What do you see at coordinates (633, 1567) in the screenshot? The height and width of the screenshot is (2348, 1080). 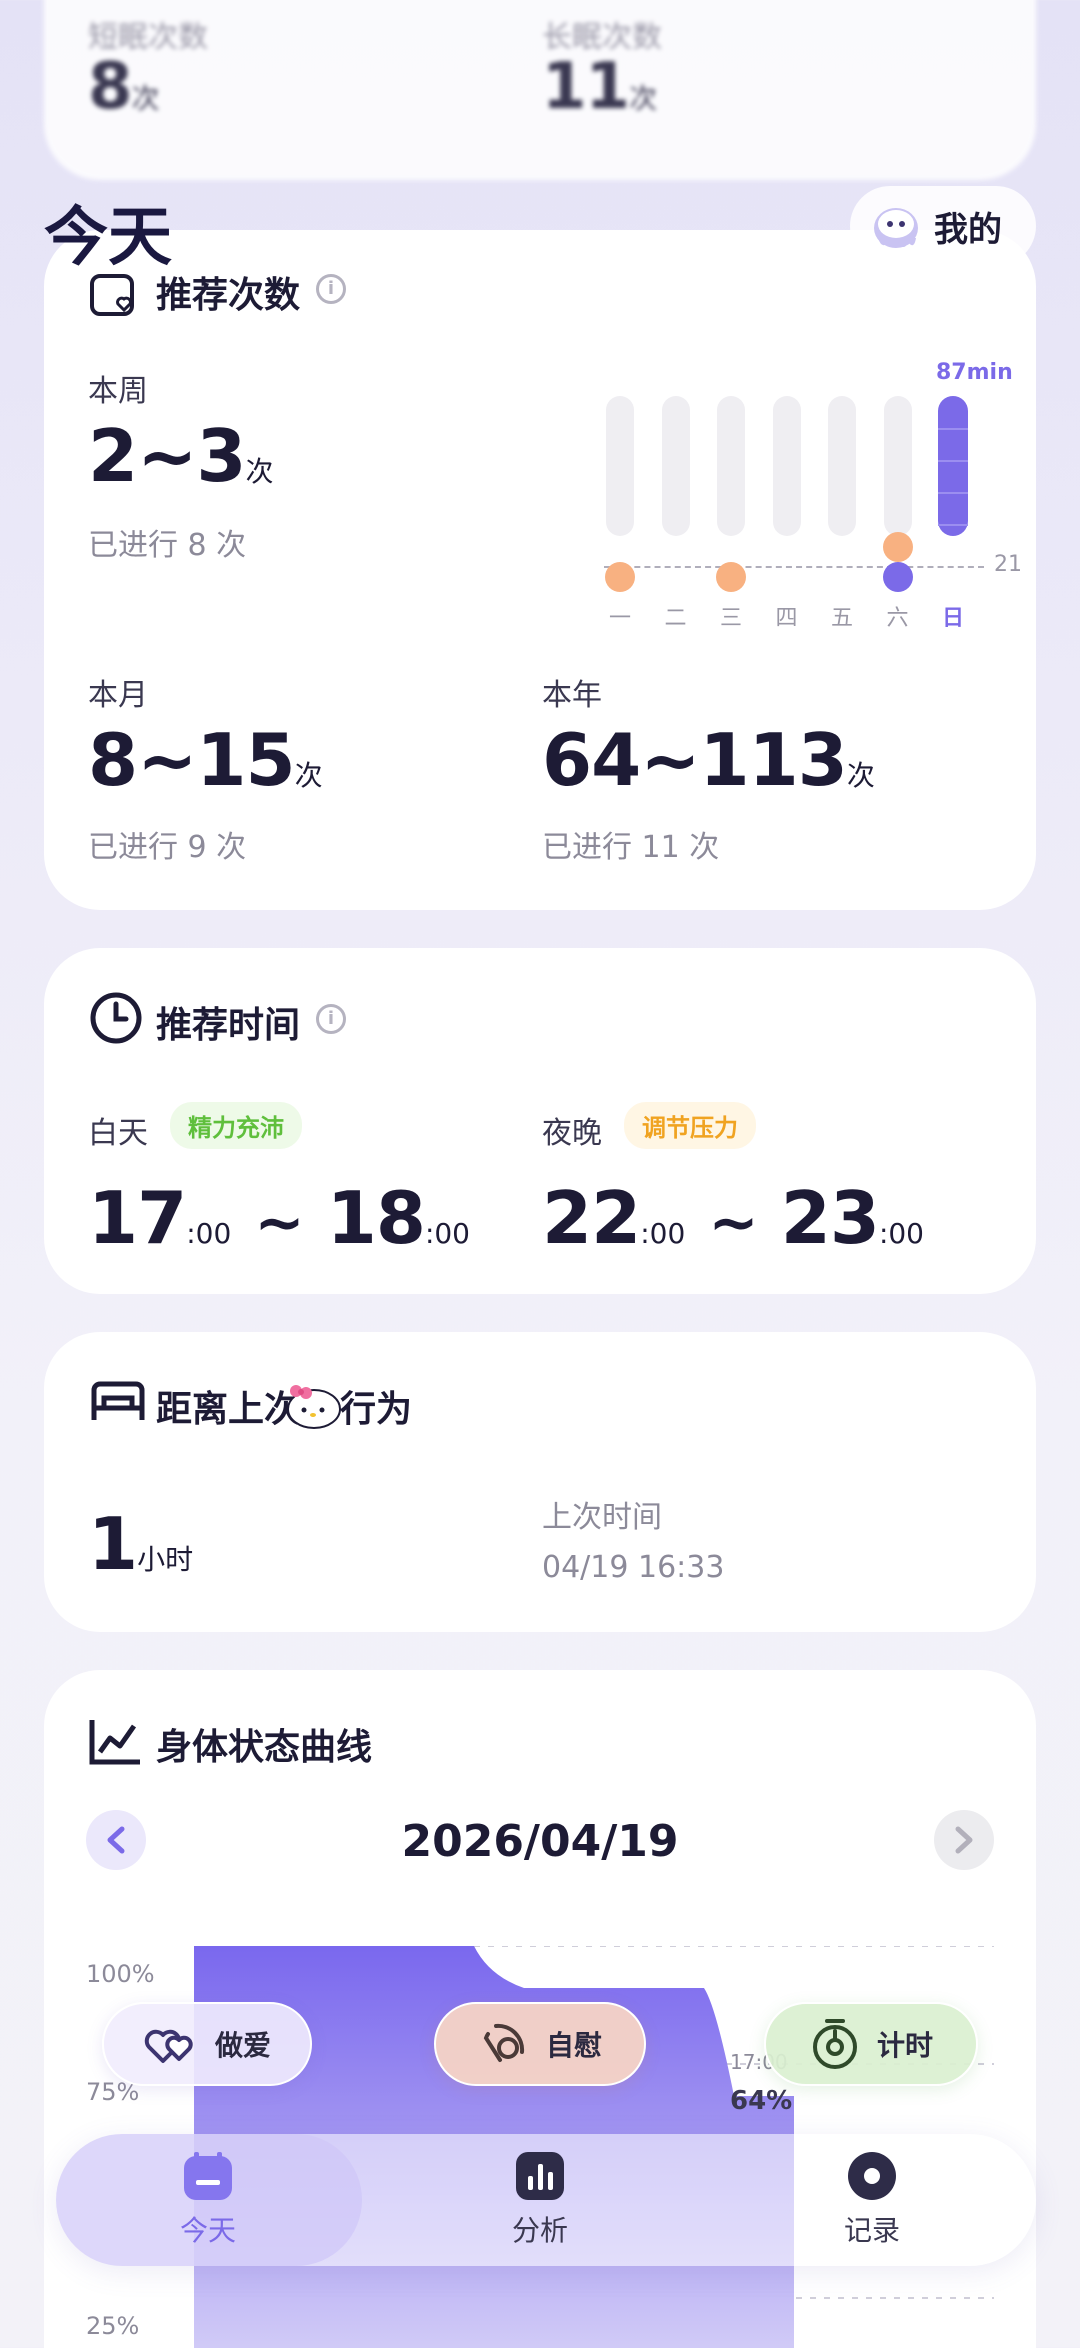 I see `last-time-value: 04/19 16:33` at bounding box center [633, 1567].